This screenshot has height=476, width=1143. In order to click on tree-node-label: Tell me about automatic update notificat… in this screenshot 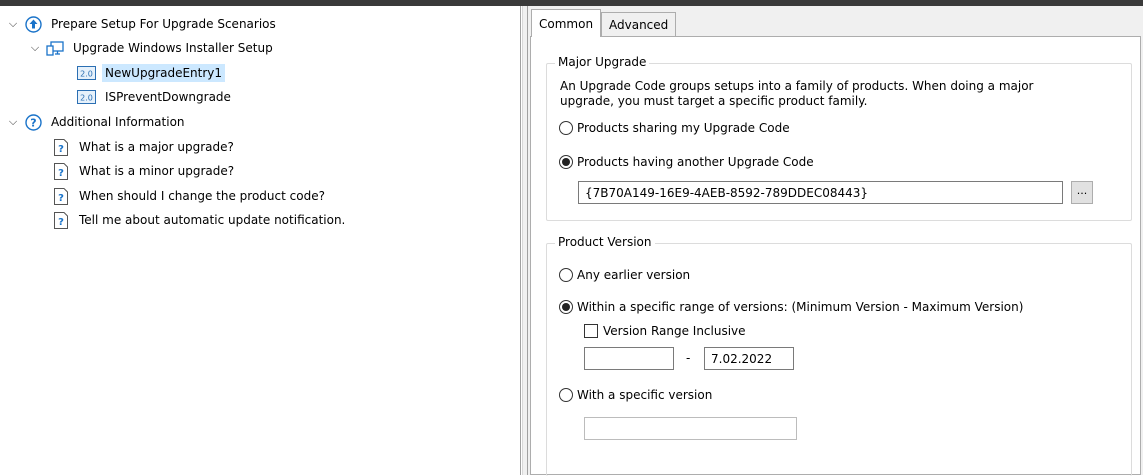, I will do `click(212, 220)`.